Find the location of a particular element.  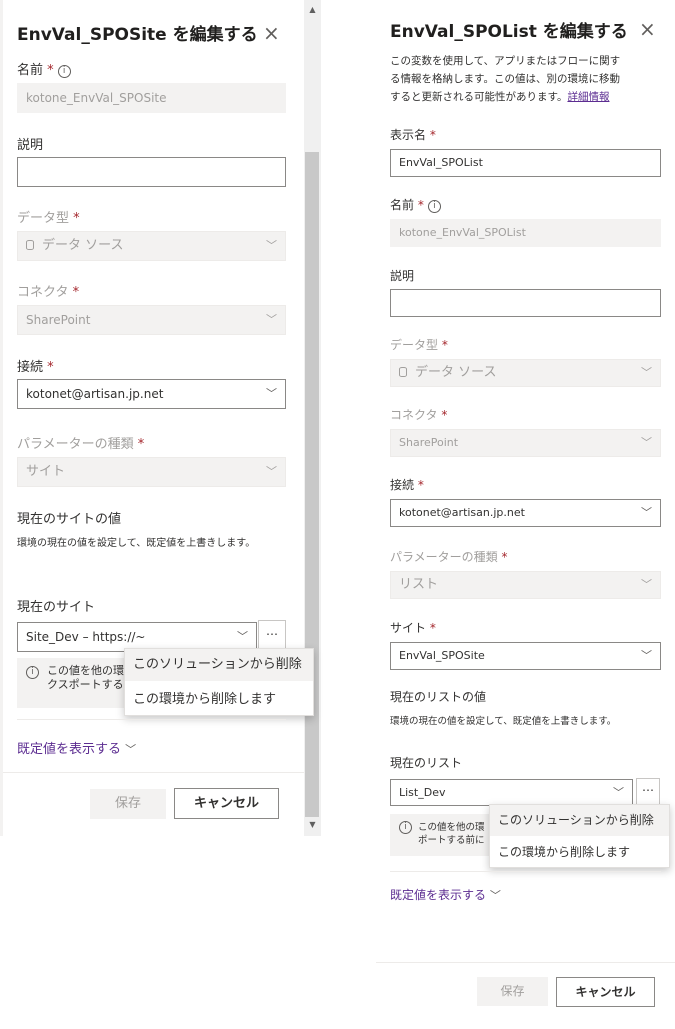

current-site-label: 現在のサイト is located at coordinates (56, 607).